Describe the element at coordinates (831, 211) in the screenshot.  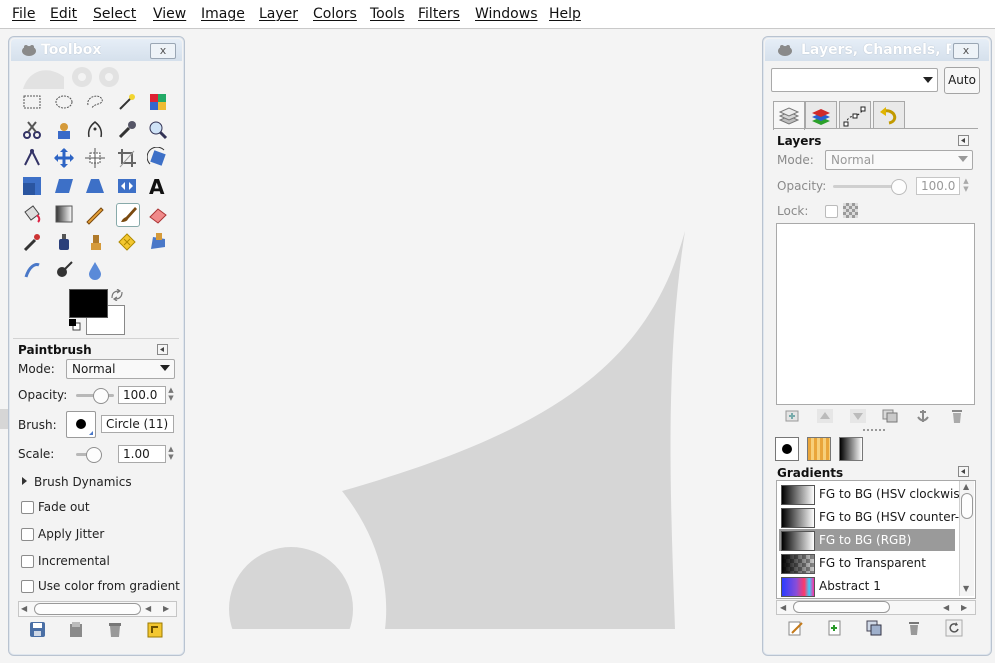
I see `lock-pixels-checkbox` at that location.